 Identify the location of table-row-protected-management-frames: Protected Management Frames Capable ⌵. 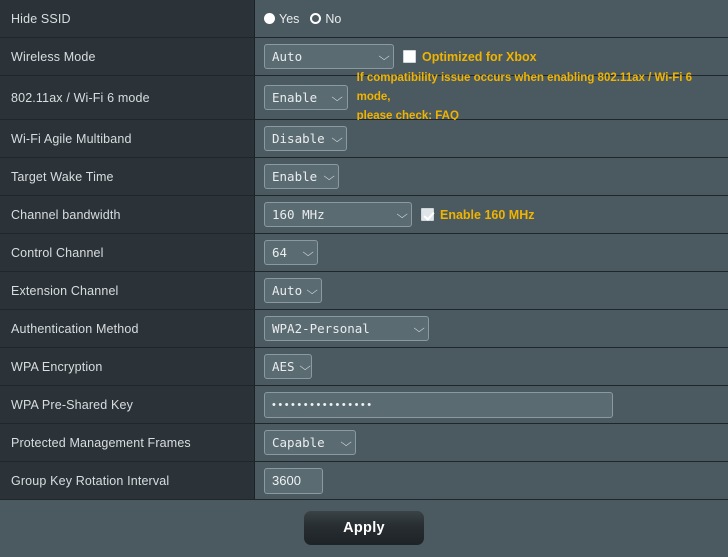
(364, 443).